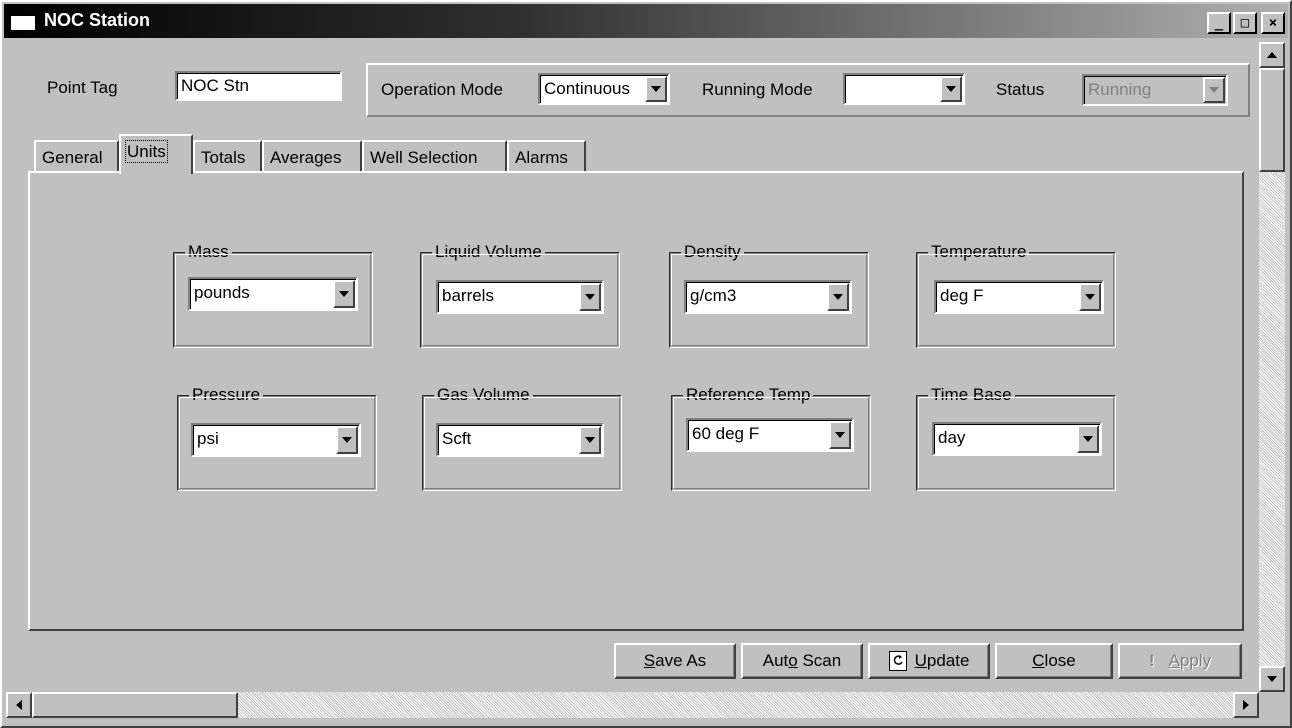 Image resolution: width=1292 pixels, height=728 pixels. Describe the element at coordinates (227, 156) in the screenshot. I see `tab-totals: Totals` at that location.